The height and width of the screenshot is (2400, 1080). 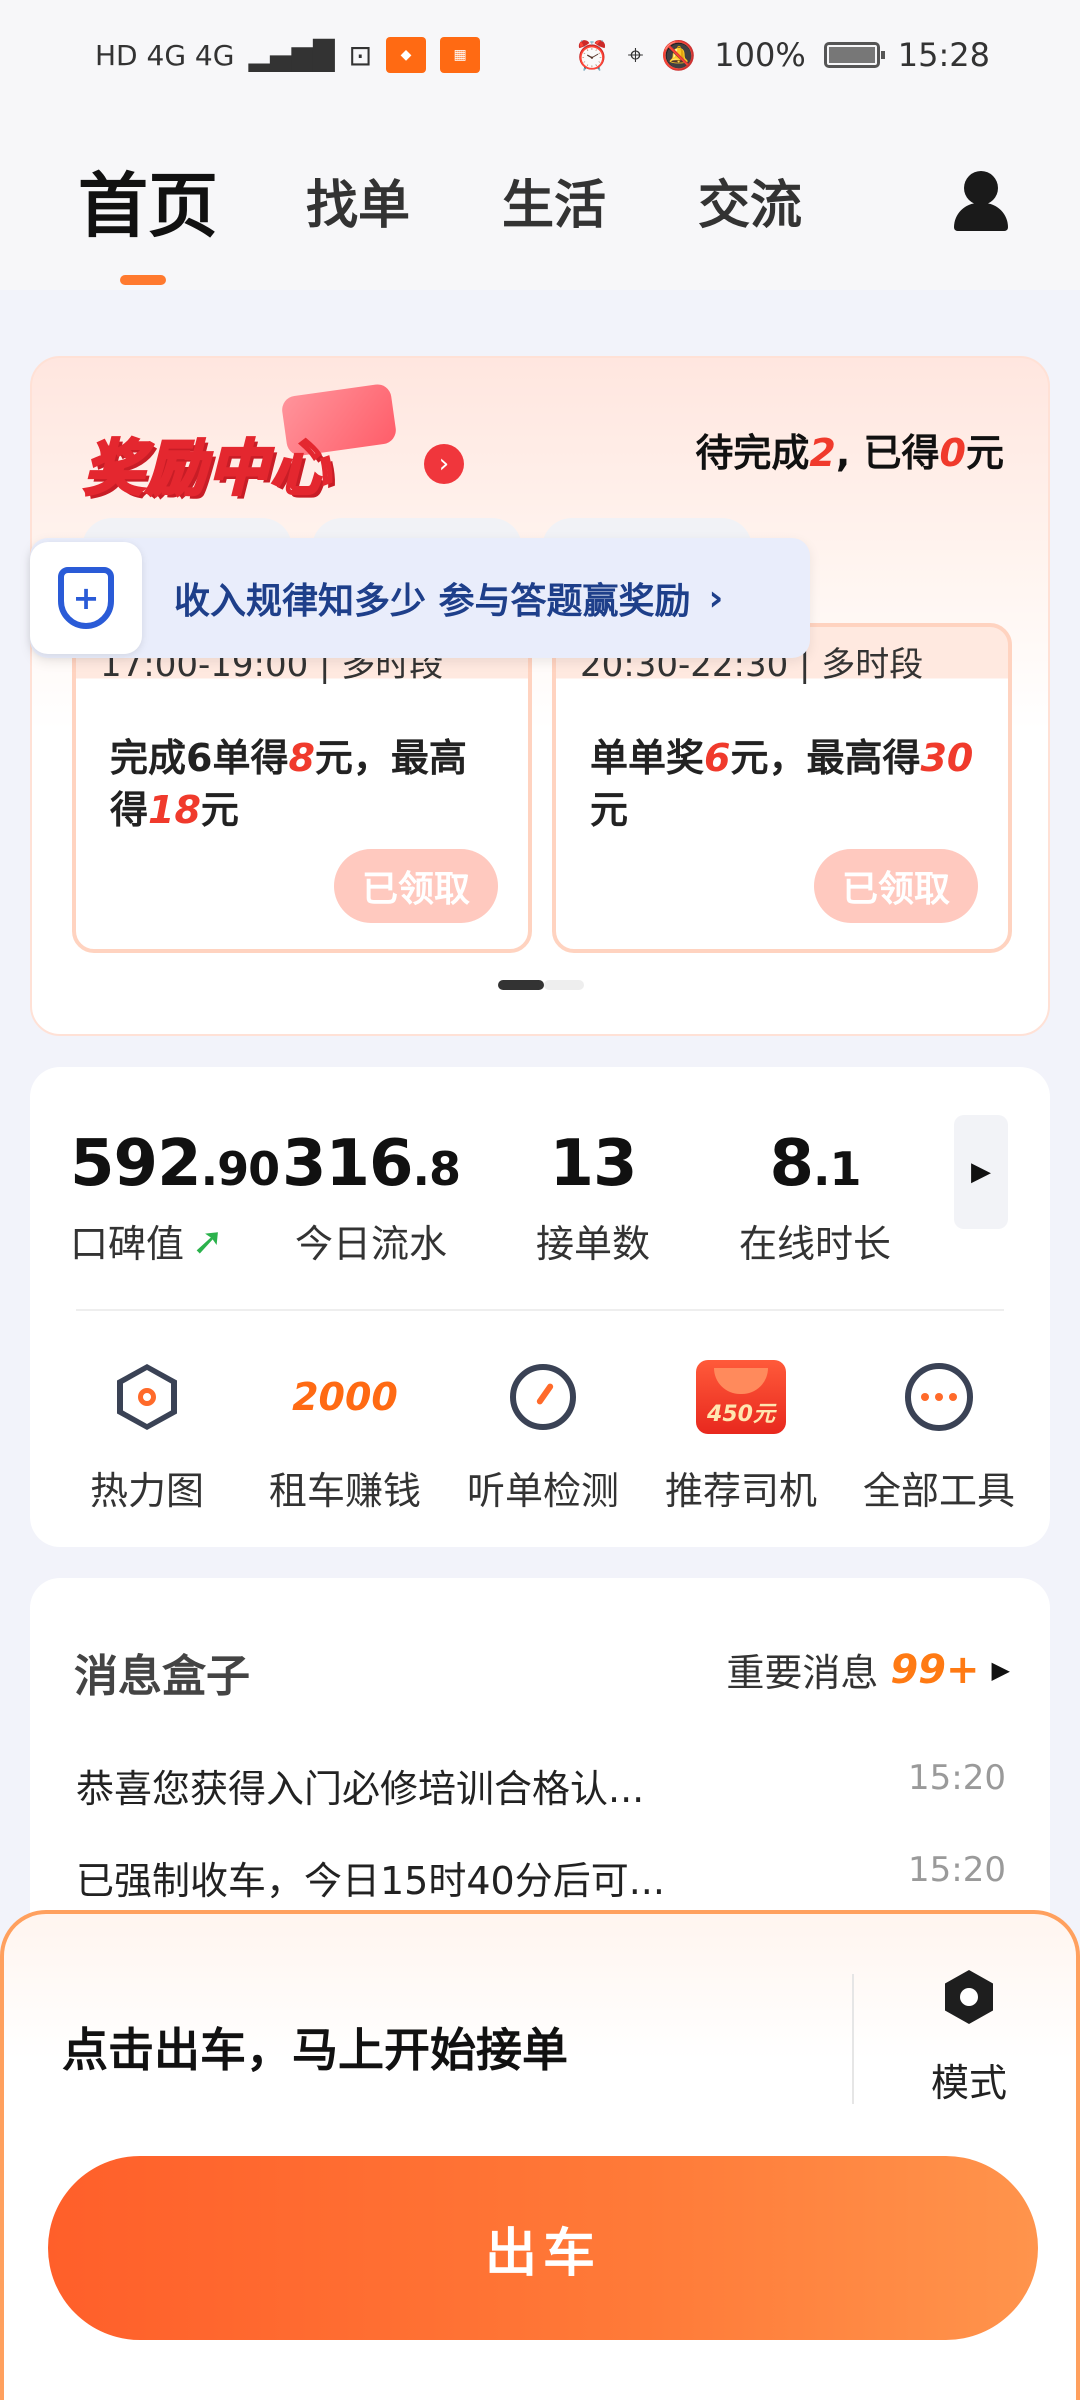 What do you see at coordinates (543, 2248) in the screenshot?
I see `go-online-button: 出车` at bounding box center [543, 2248].